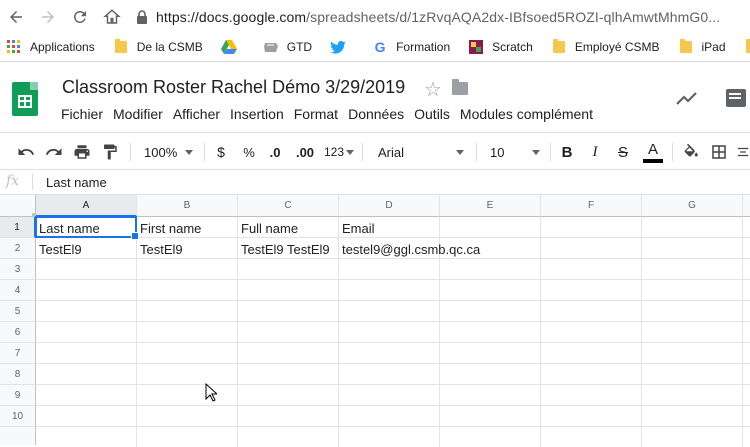  I want to click on percent-format-button: %, so click(249, 152).